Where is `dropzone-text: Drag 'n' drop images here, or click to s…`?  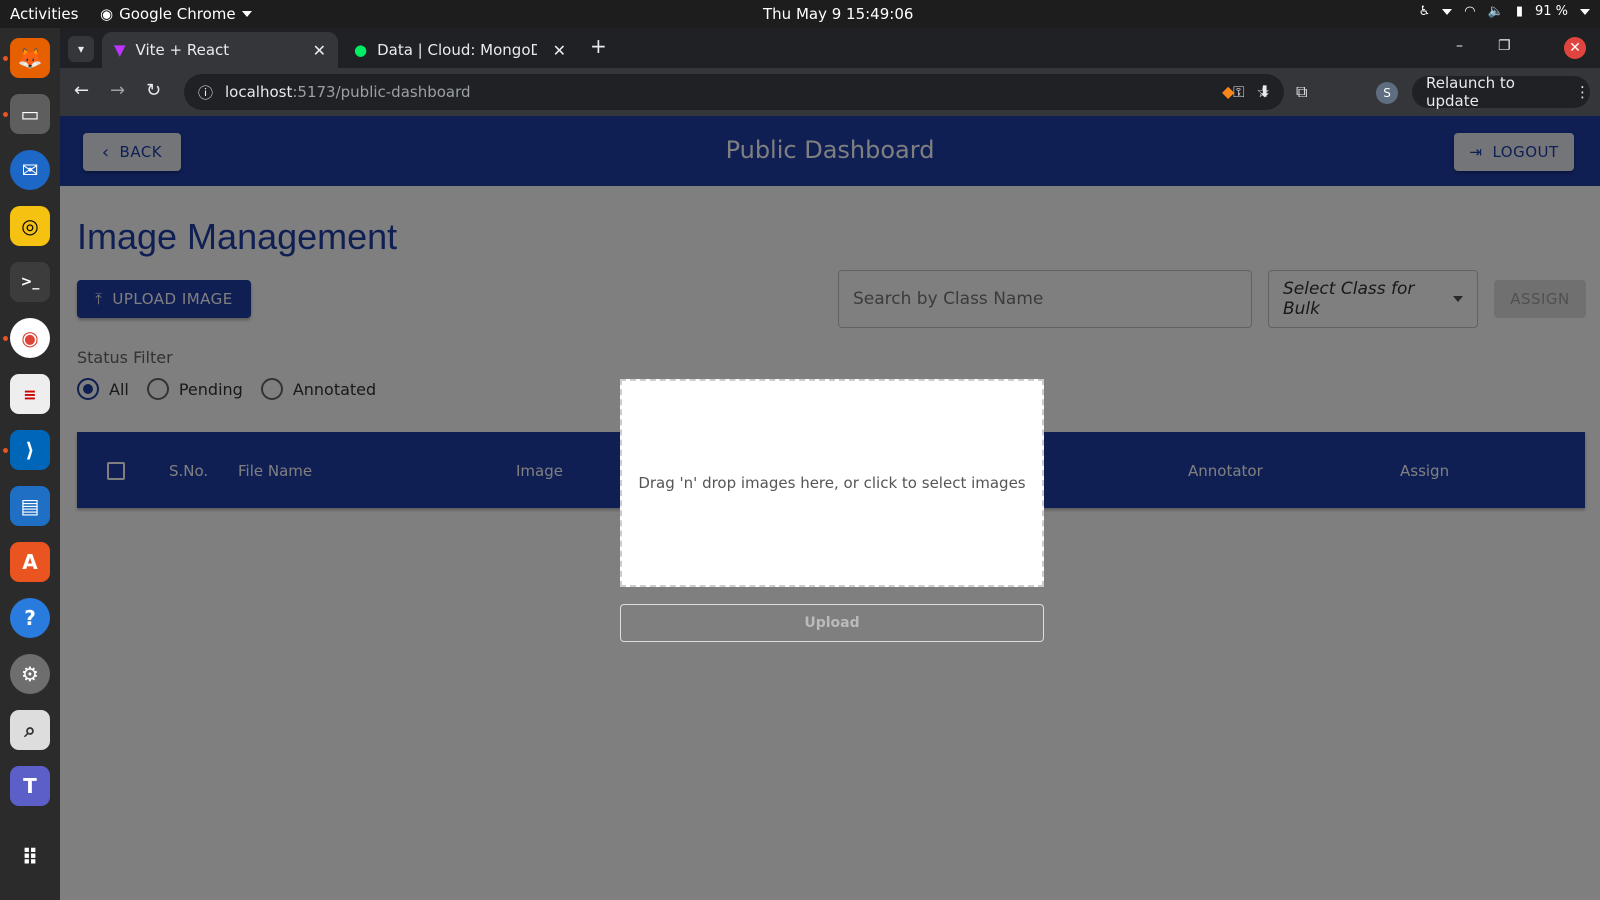 dropzone-text: Drag 'n' drop images here, or click to s… is located at coordinates (832, 483).